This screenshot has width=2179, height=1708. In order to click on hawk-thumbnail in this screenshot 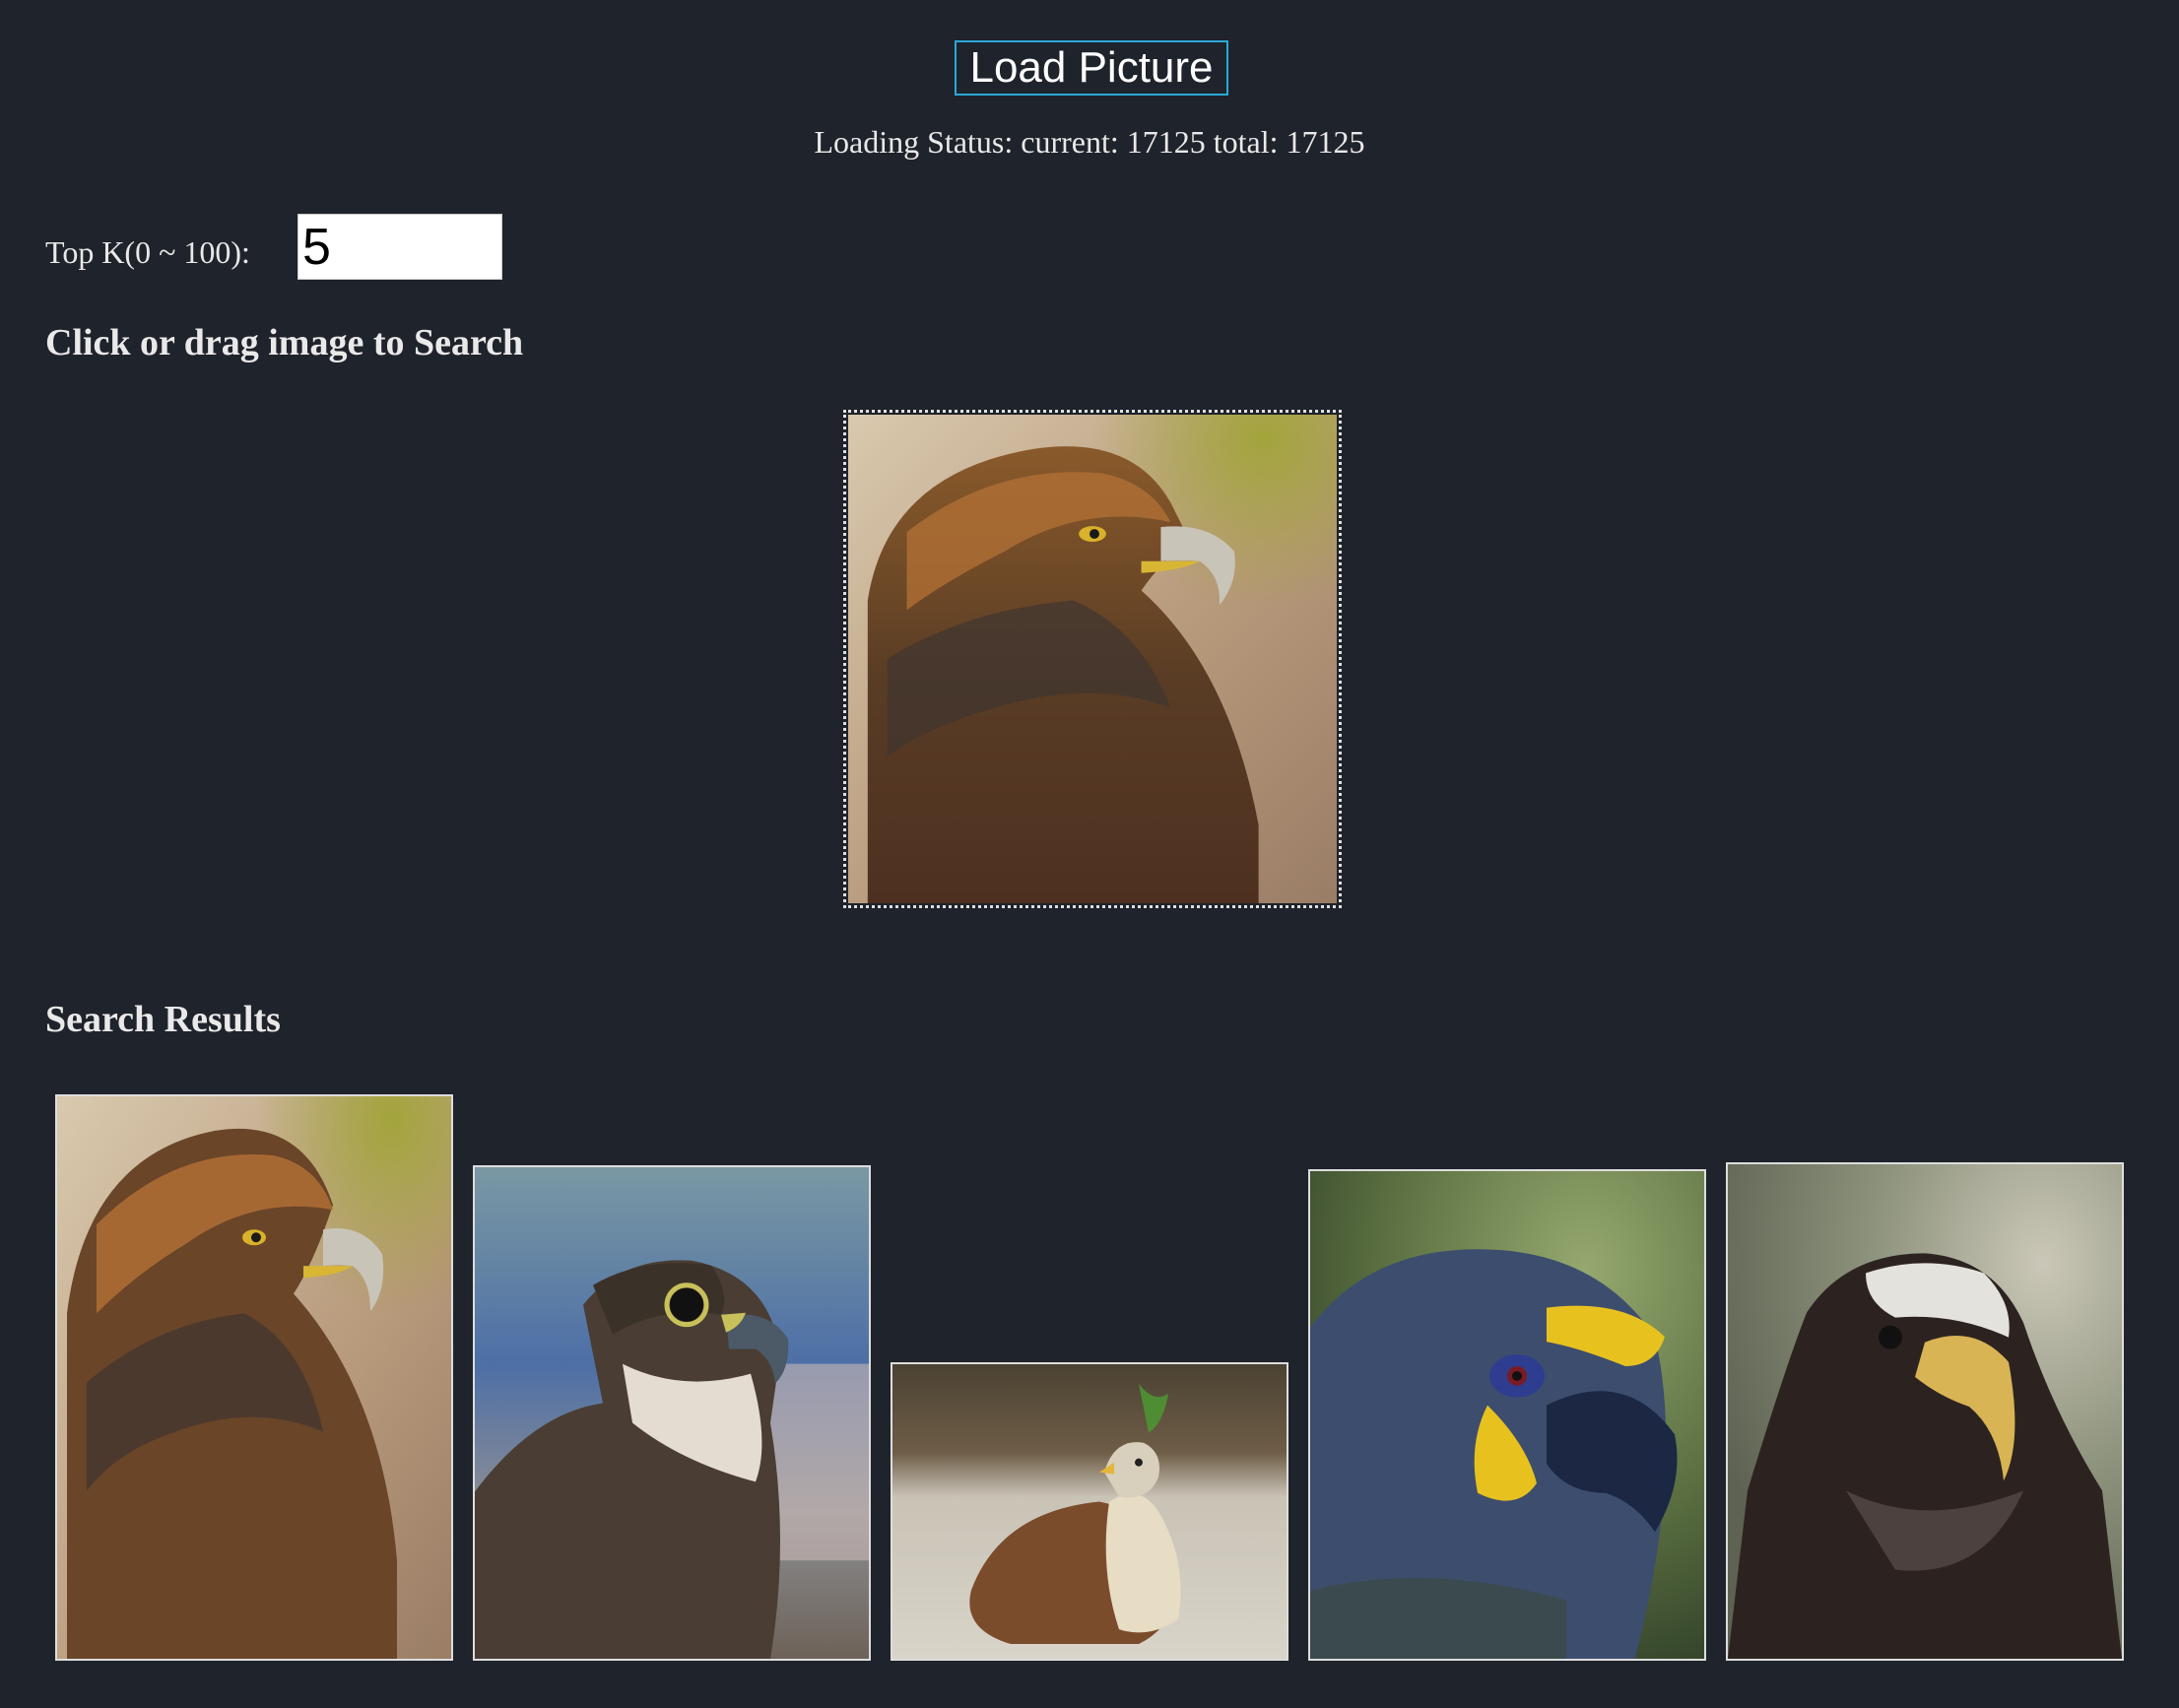, I will do `click(1089, 1511)`.